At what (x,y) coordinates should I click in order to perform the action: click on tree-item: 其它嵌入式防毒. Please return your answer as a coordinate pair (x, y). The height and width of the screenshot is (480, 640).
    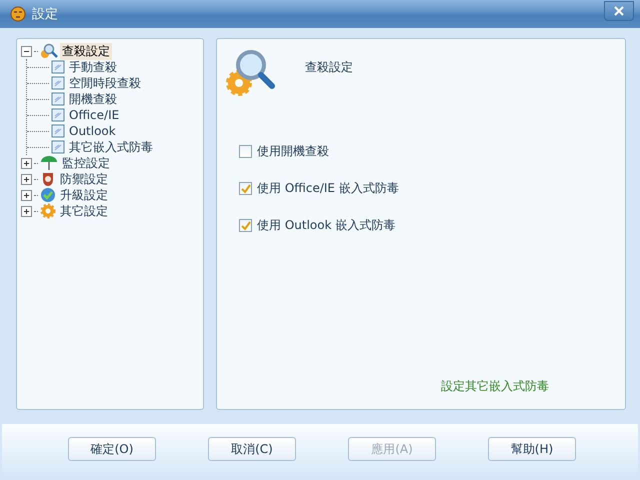
    Looking at the image, I should click on (111, 147).